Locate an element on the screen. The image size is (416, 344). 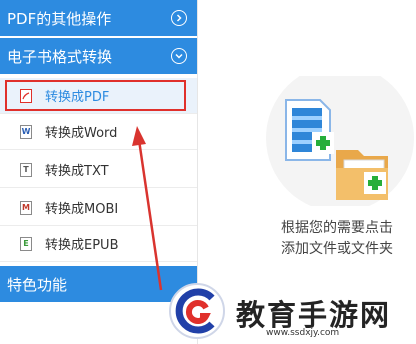
sidebar-item-to-epub: E 转换成EPUB is located at coordinates (98, 244).